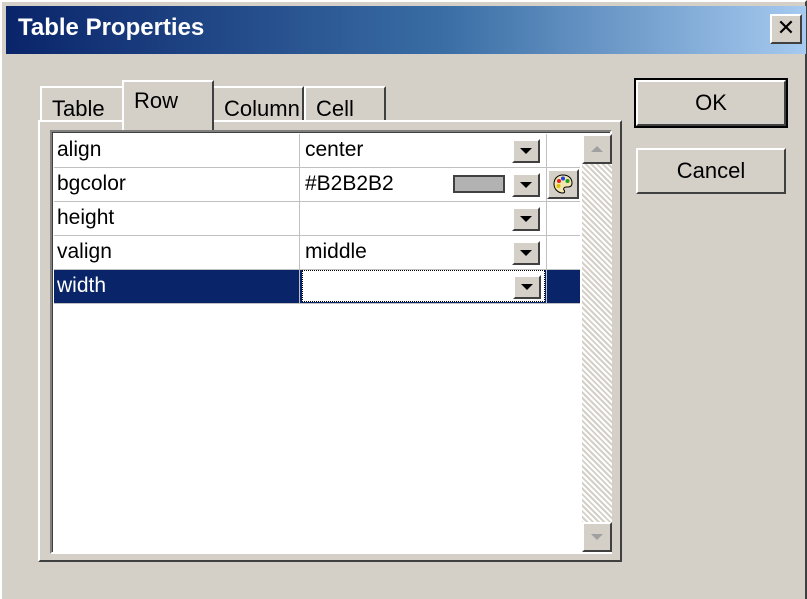  Describe the element at coordinates (479, 184) in the screenshot. I see `color-swatch` at that location.